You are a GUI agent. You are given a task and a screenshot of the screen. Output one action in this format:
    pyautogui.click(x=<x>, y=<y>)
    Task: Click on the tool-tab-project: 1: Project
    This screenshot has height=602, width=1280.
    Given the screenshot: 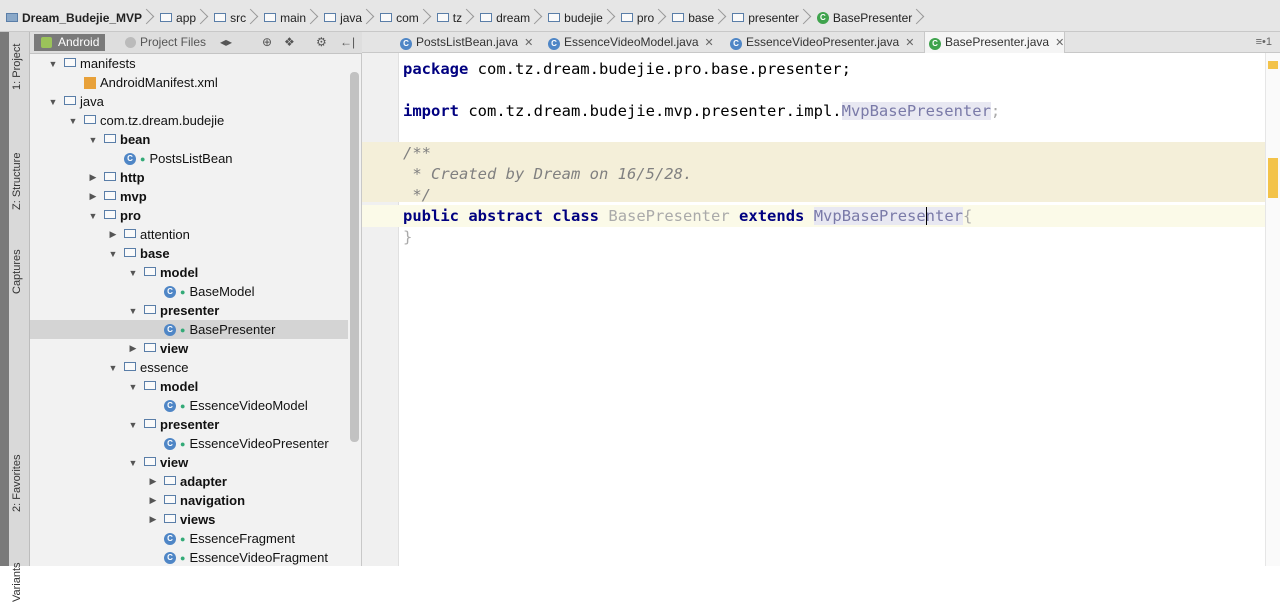 What is the action you would take?
    pyautogui.click(x=17, y=67)
    